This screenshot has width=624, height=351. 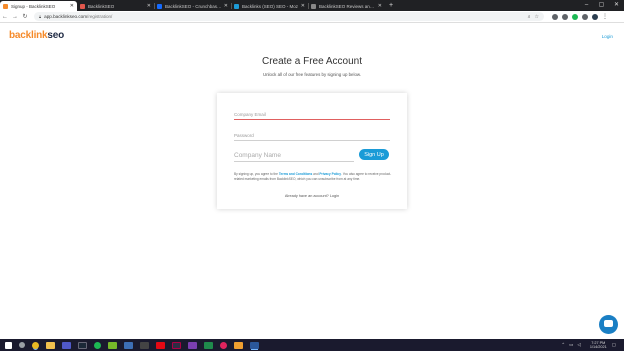 What do you see at coordinates (160, 345) in the screenshot?
I see `netflix-icon` at bounding box center [160, 345].